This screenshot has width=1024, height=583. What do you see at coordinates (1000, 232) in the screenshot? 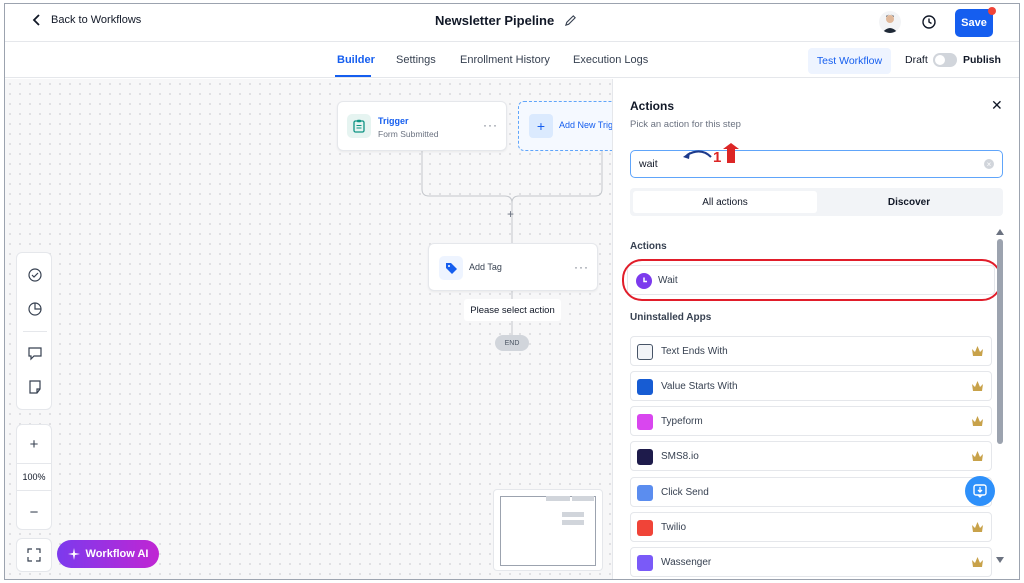
I see `scroll-up-icon` at bounding box center [1000, 232].